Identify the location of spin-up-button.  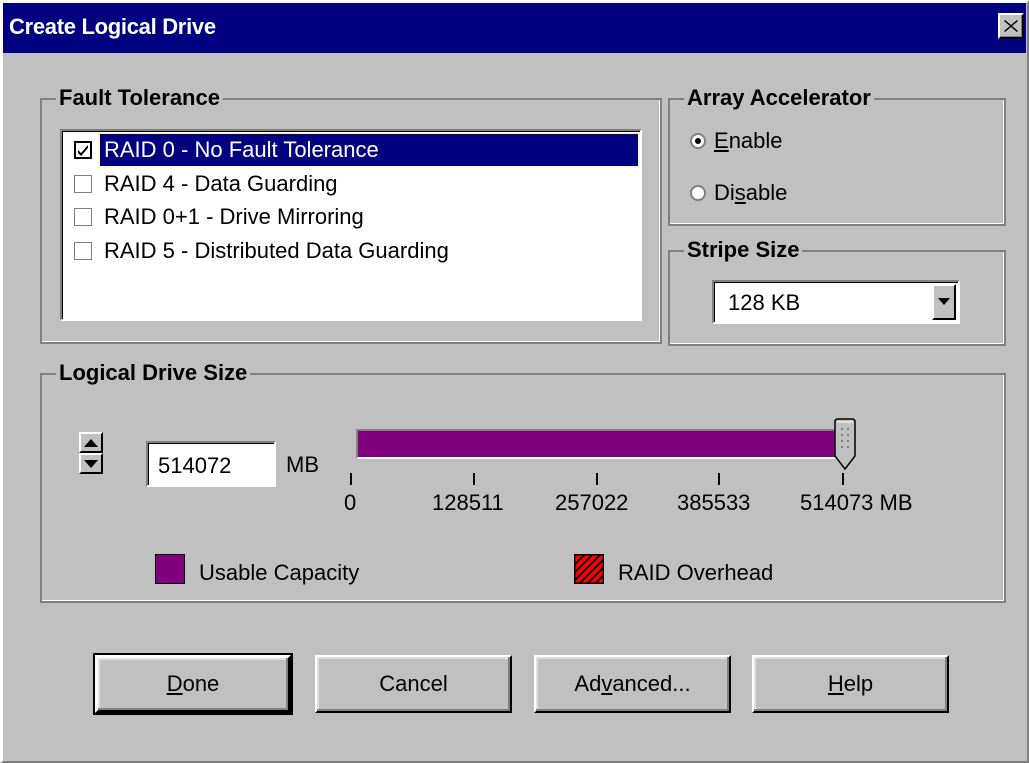
(91, 442).